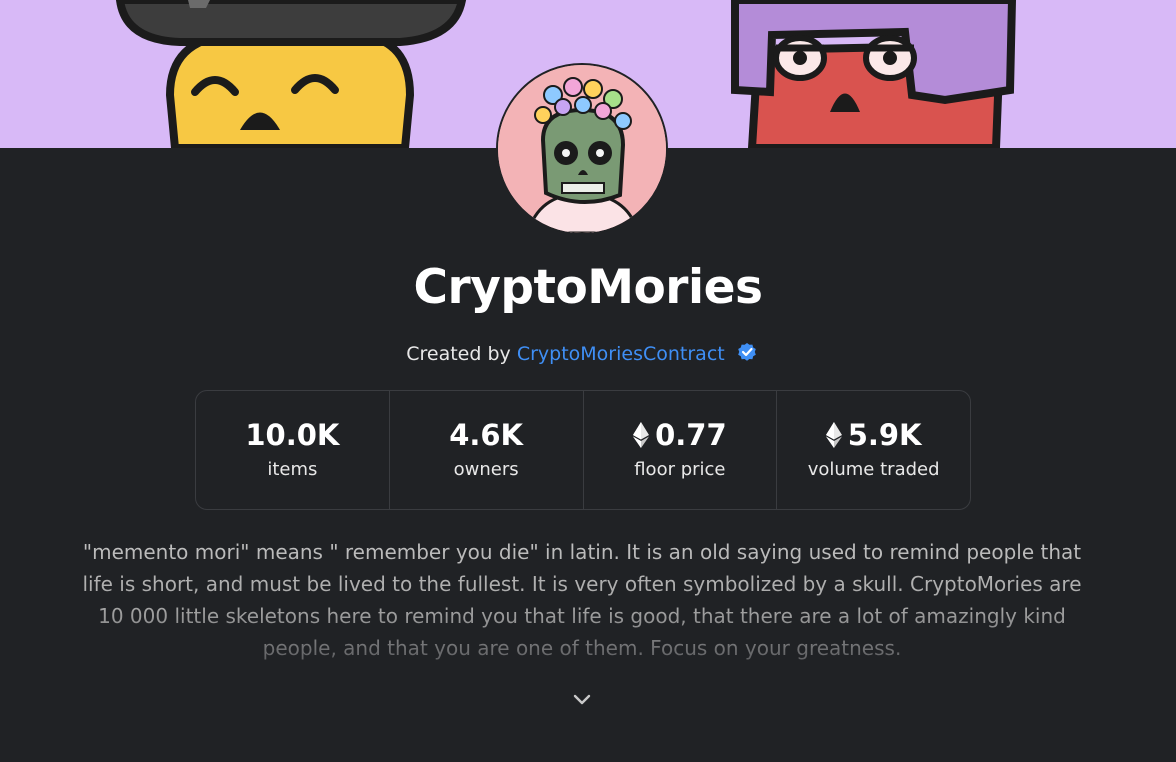 This screenshot has height=762, width=1176. I want to click on stat-owners: 4.6K owners, so click(487, 450).